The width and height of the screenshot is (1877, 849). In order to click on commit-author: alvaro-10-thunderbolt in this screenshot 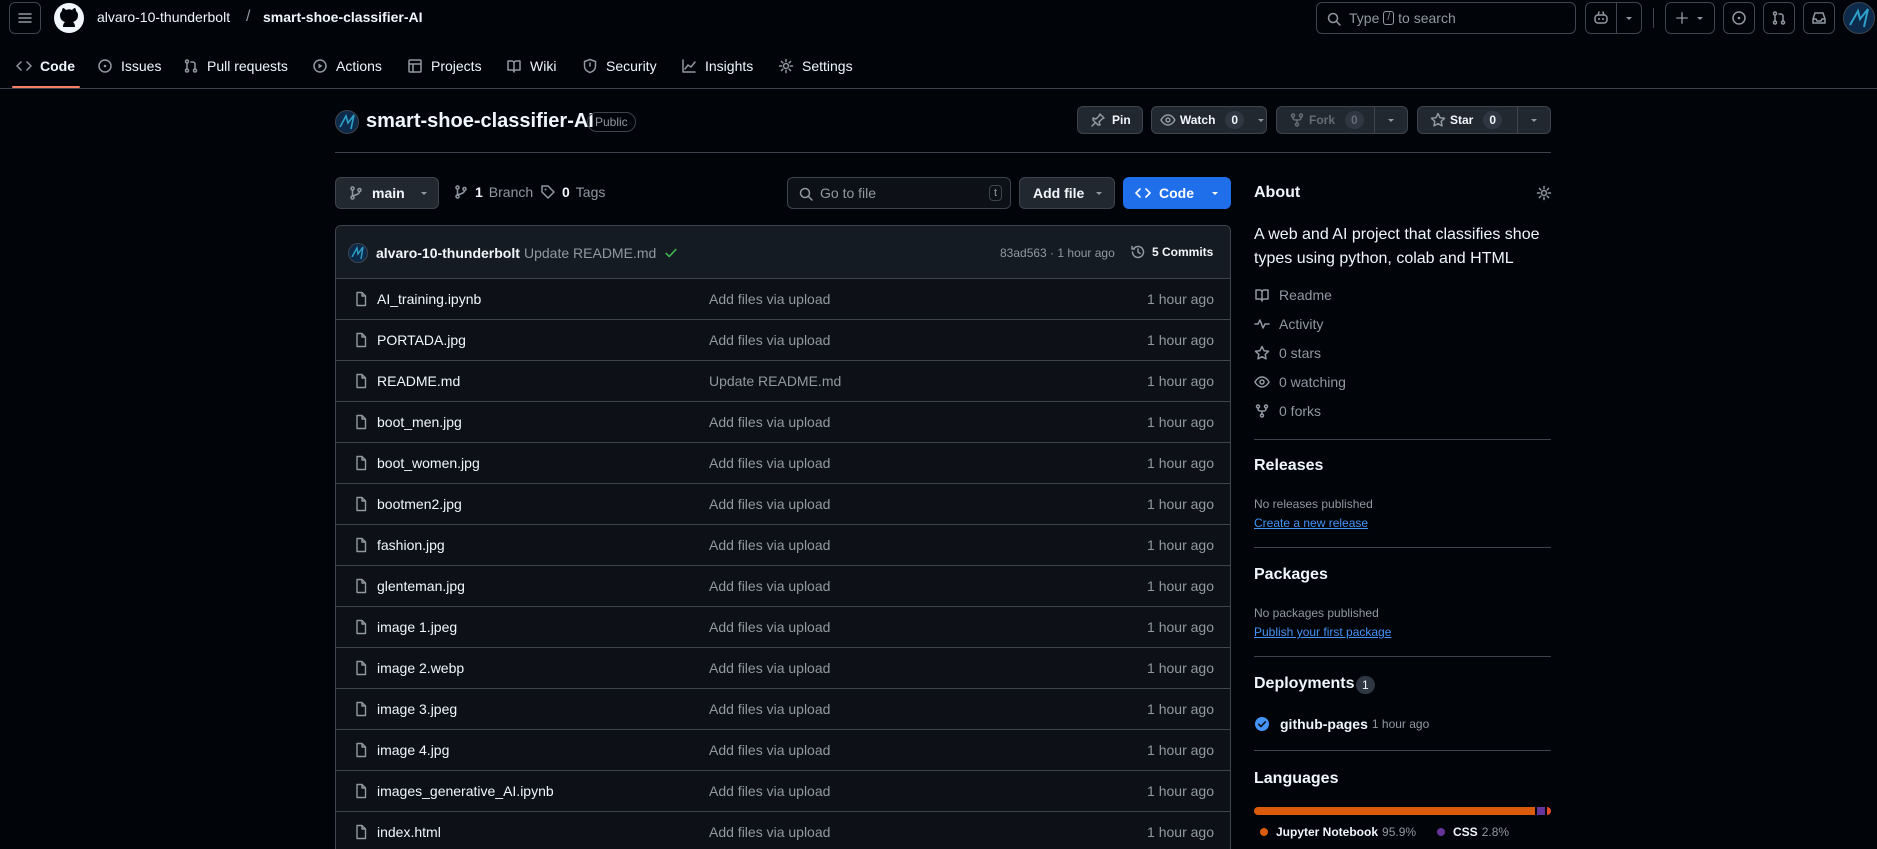, I will do `click(448, 253)`.